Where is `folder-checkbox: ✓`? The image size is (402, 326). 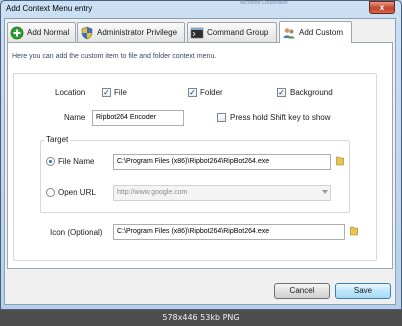 folder-checkbox: ✓ is located at coordinates (192, 92).